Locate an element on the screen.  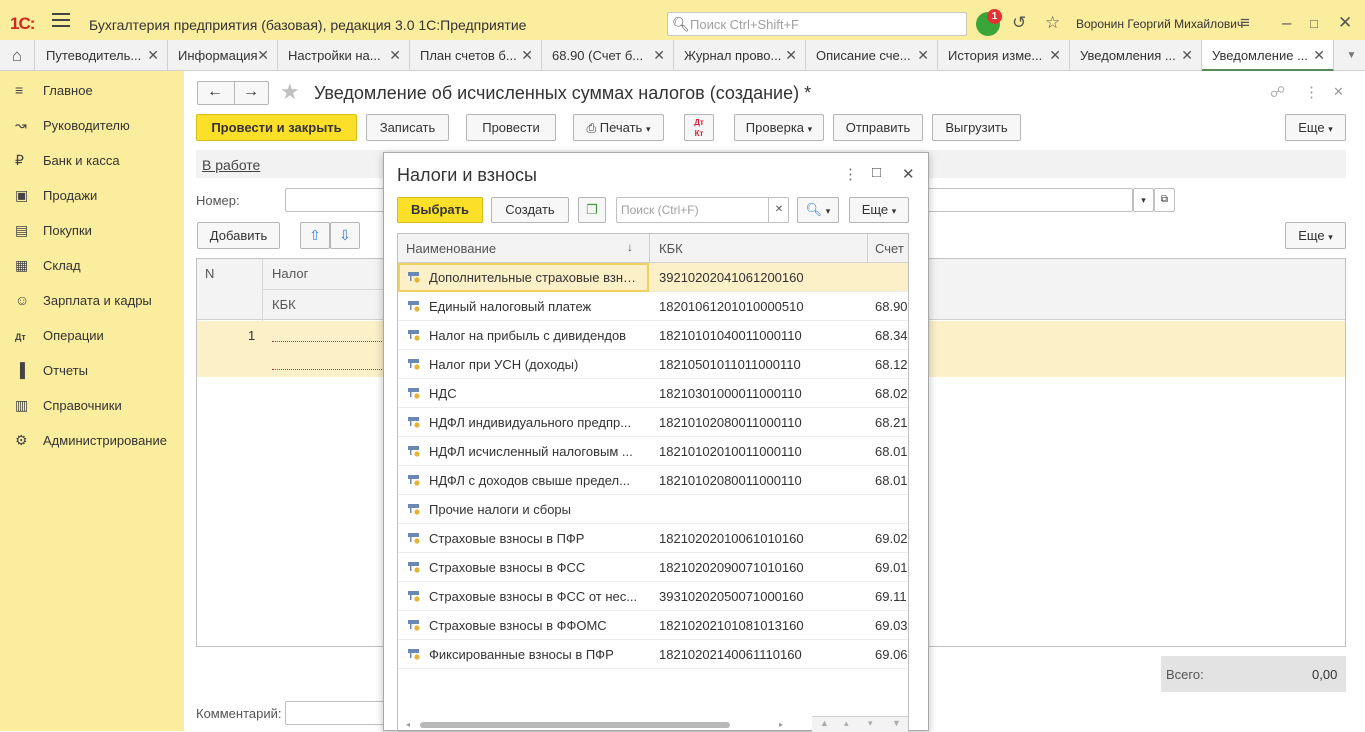
column-name-header: Наименование is located at coordinates (451, 248).